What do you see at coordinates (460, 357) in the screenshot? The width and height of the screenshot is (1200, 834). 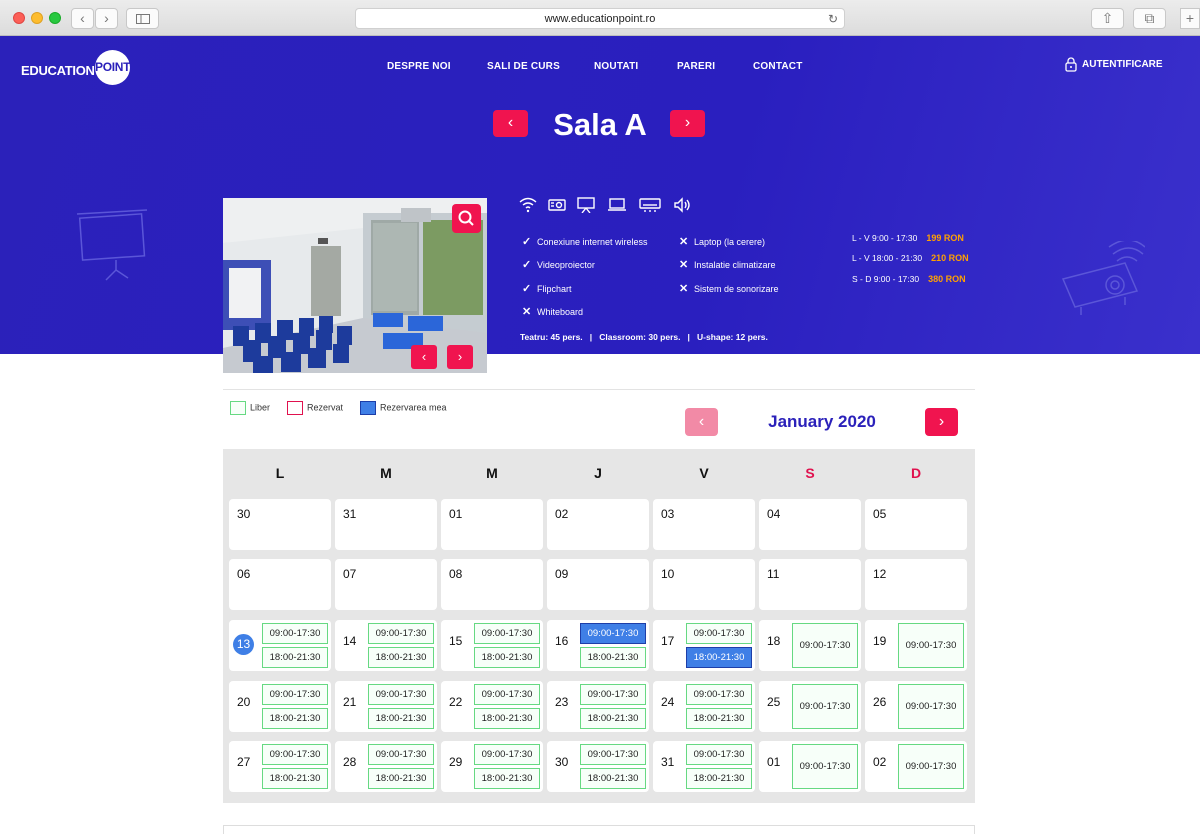 I see `photo-next-button: ›` at bounding box center [460, 357].